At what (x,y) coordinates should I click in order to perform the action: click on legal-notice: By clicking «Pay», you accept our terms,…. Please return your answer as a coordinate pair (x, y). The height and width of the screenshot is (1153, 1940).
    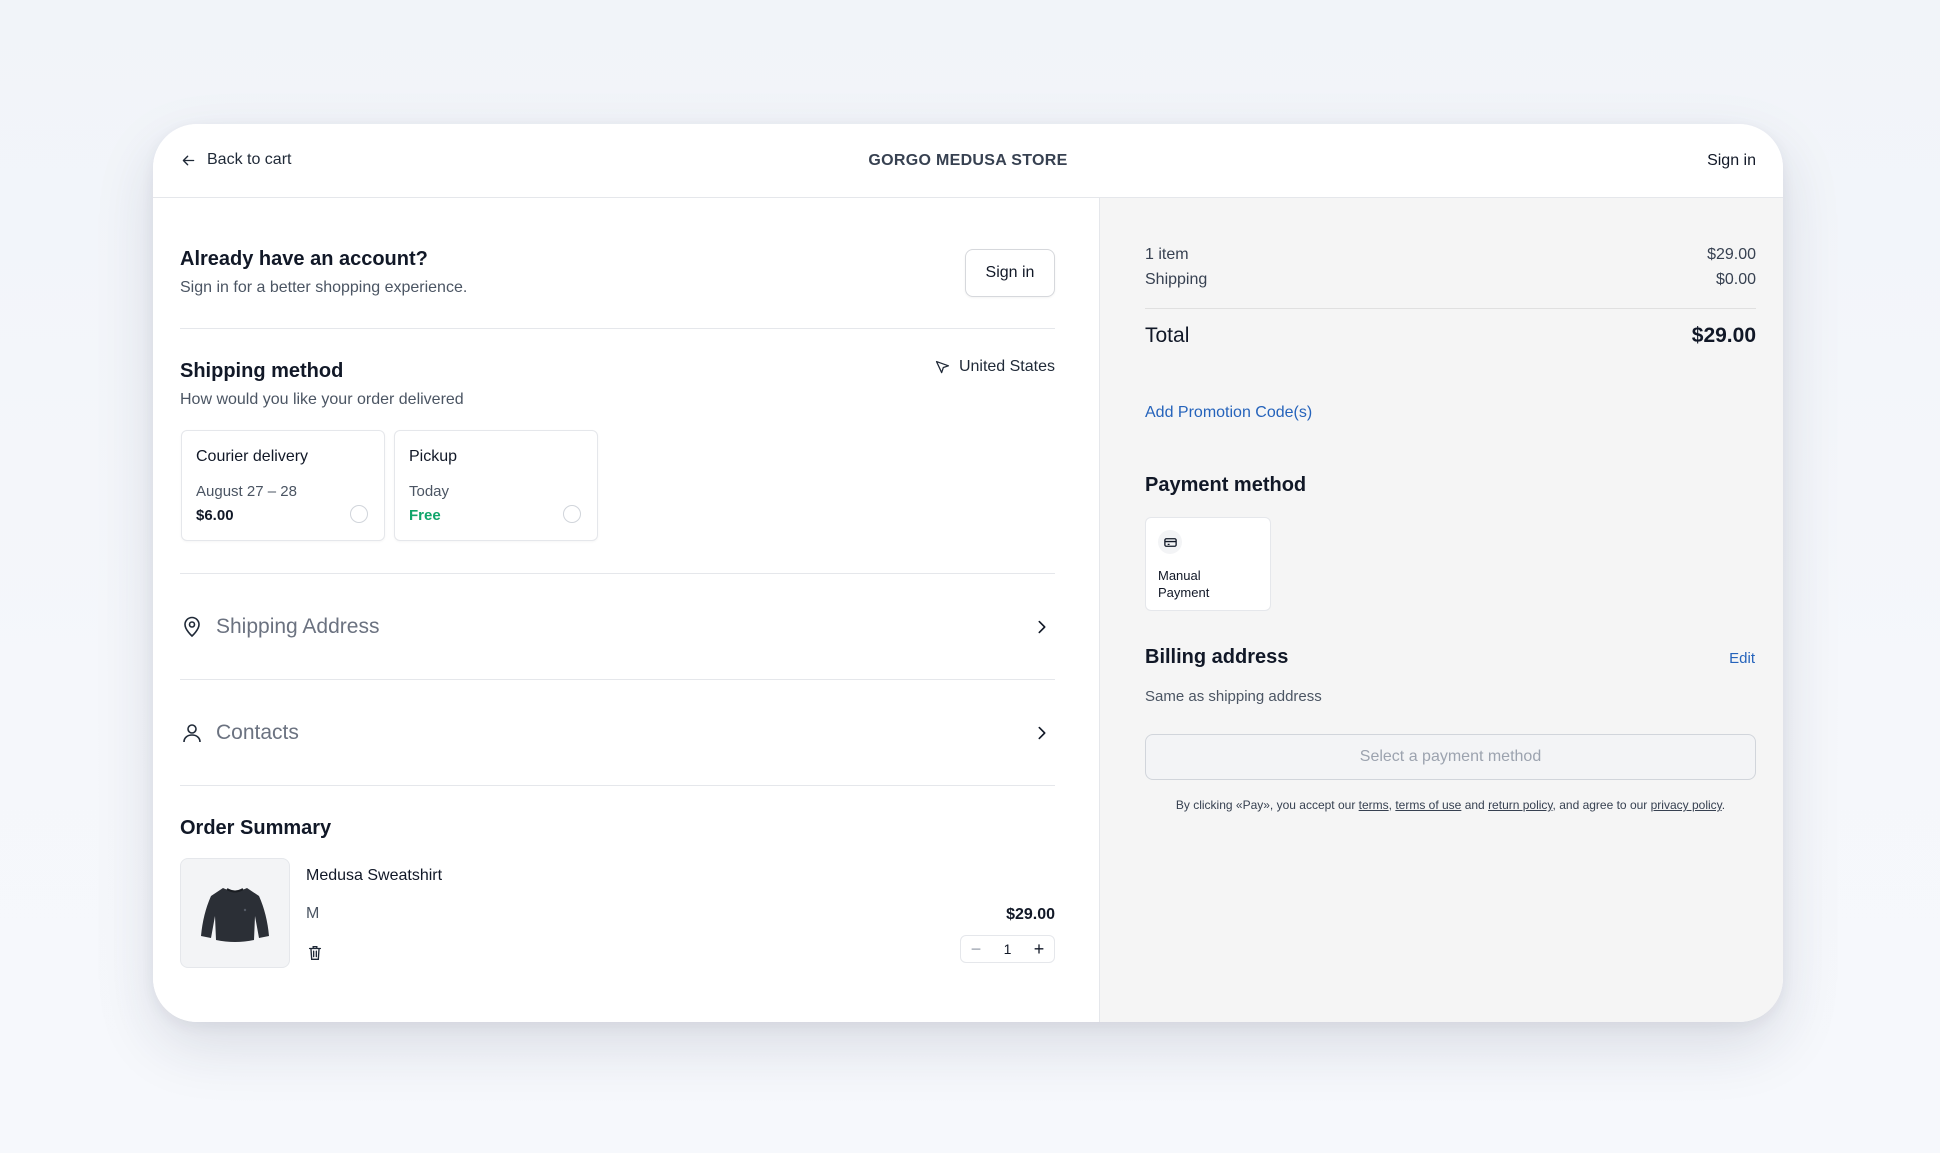
    Looking at the image, I should click on (1450, 805).